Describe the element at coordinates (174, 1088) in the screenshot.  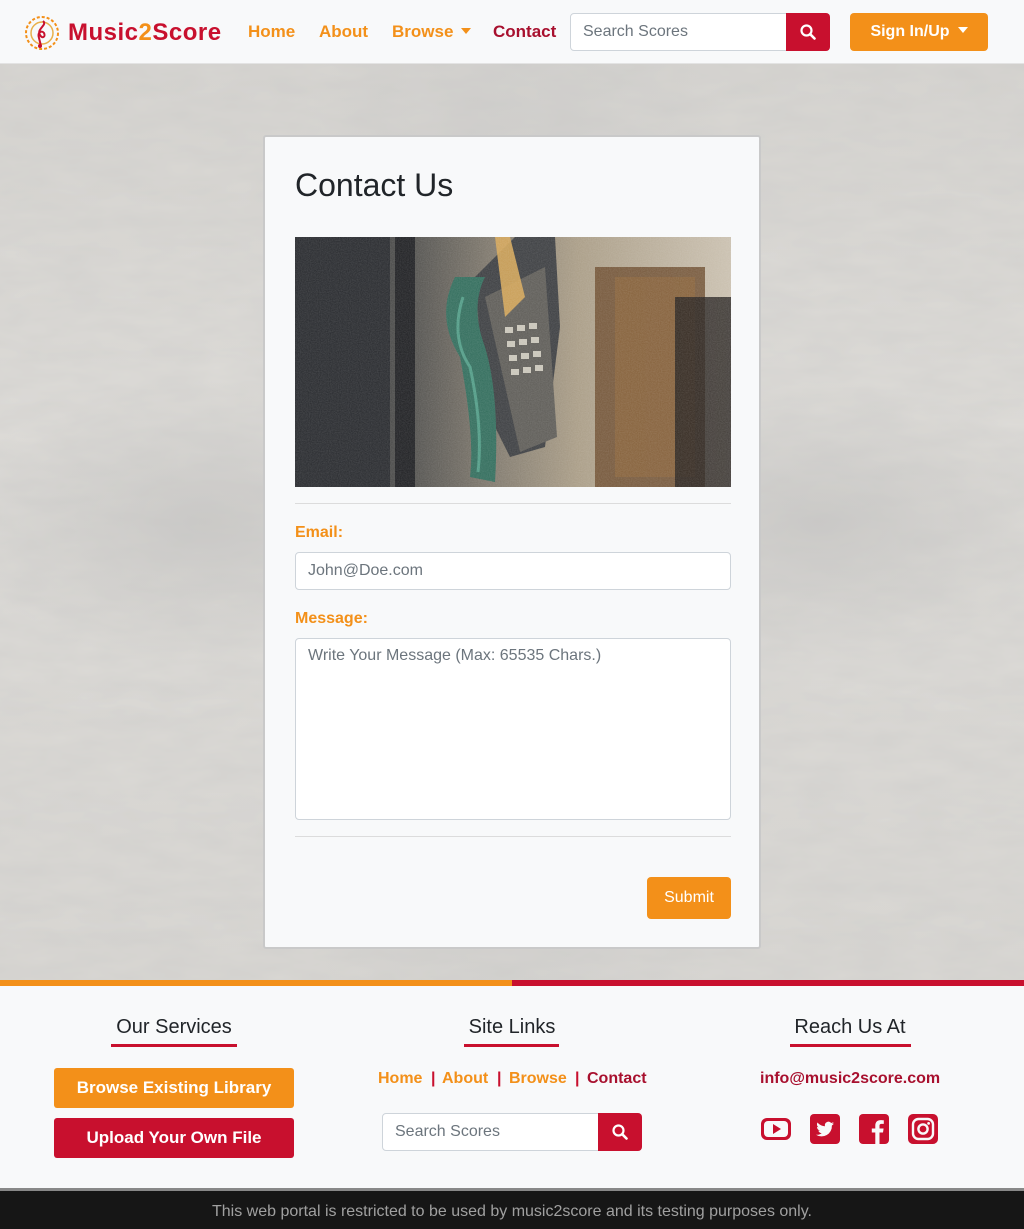
I see `browse-library-button: Browse Existing Library` at that location.